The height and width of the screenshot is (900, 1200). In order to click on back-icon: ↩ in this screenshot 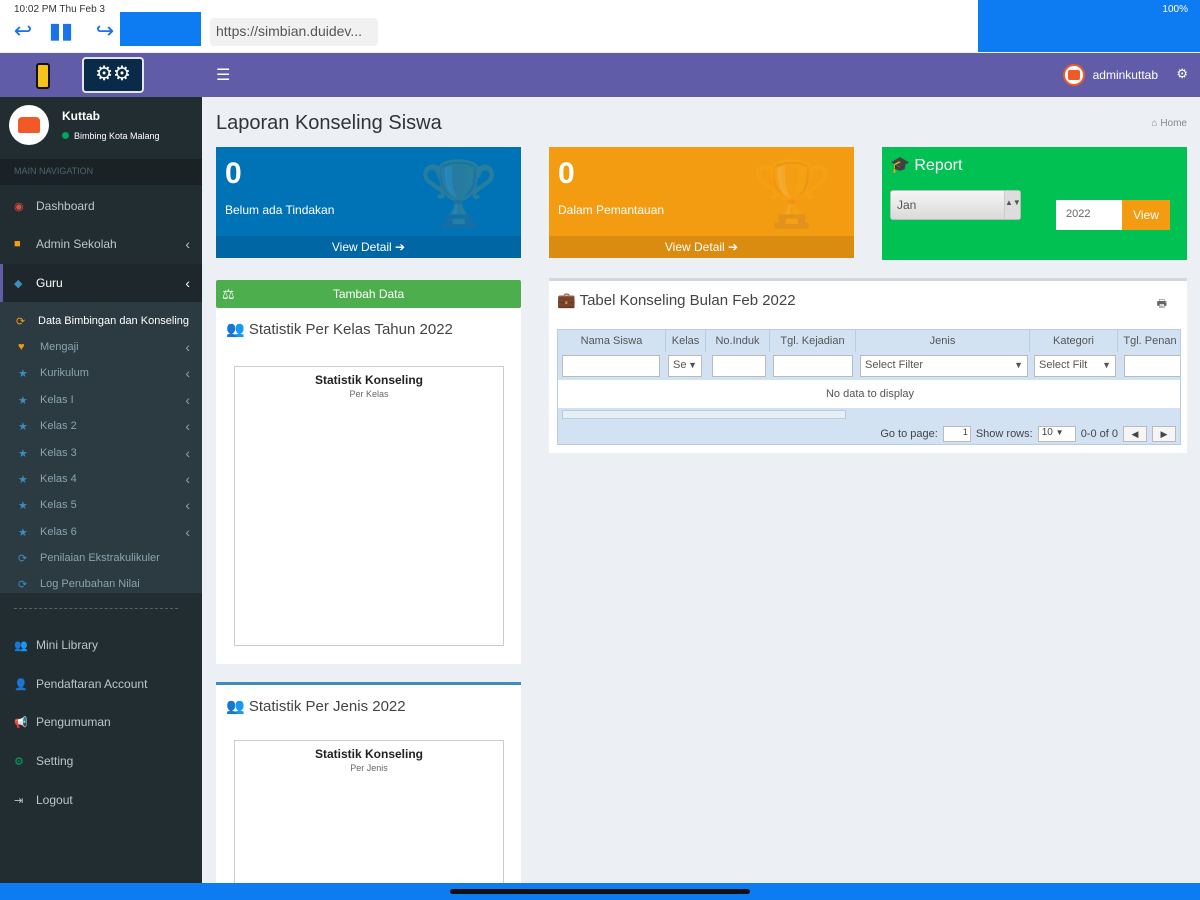, I will do `click(23, 31)`.